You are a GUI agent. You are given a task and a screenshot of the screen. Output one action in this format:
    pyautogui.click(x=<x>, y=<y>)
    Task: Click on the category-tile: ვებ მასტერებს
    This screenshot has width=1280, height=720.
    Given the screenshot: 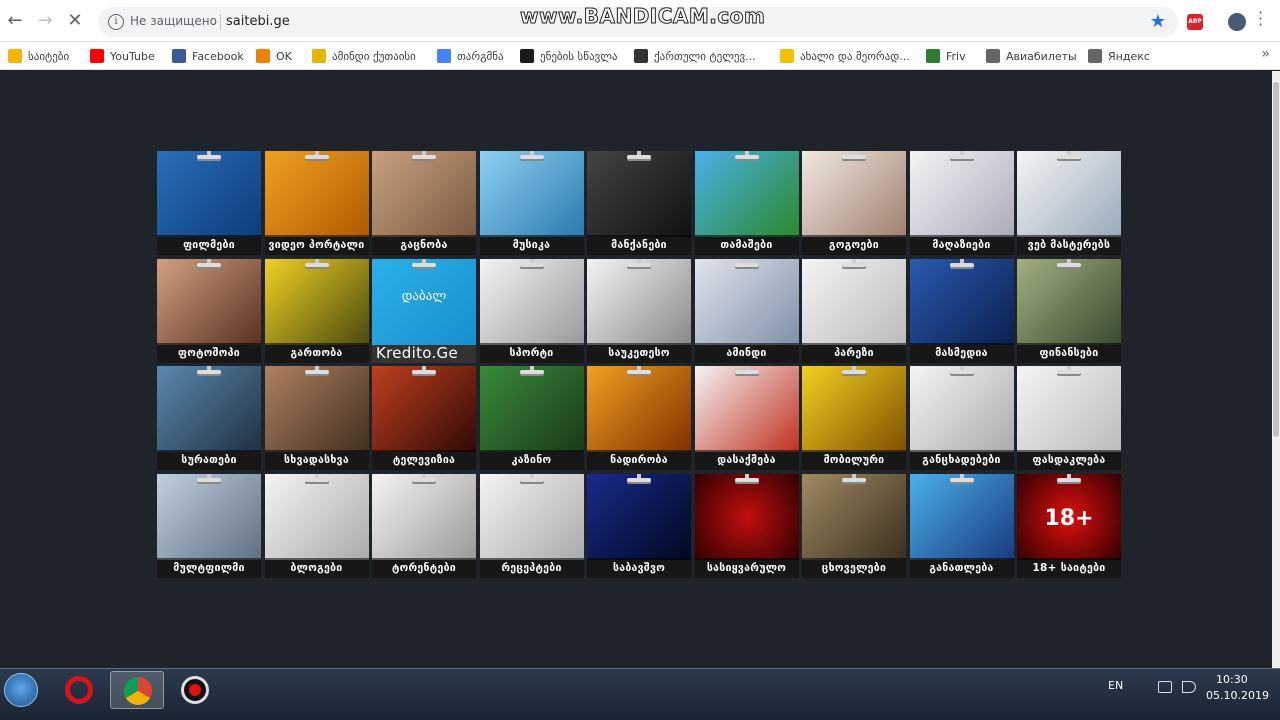 What is the action you would take?
    pyautogui.click(x=1069, y=203)
    